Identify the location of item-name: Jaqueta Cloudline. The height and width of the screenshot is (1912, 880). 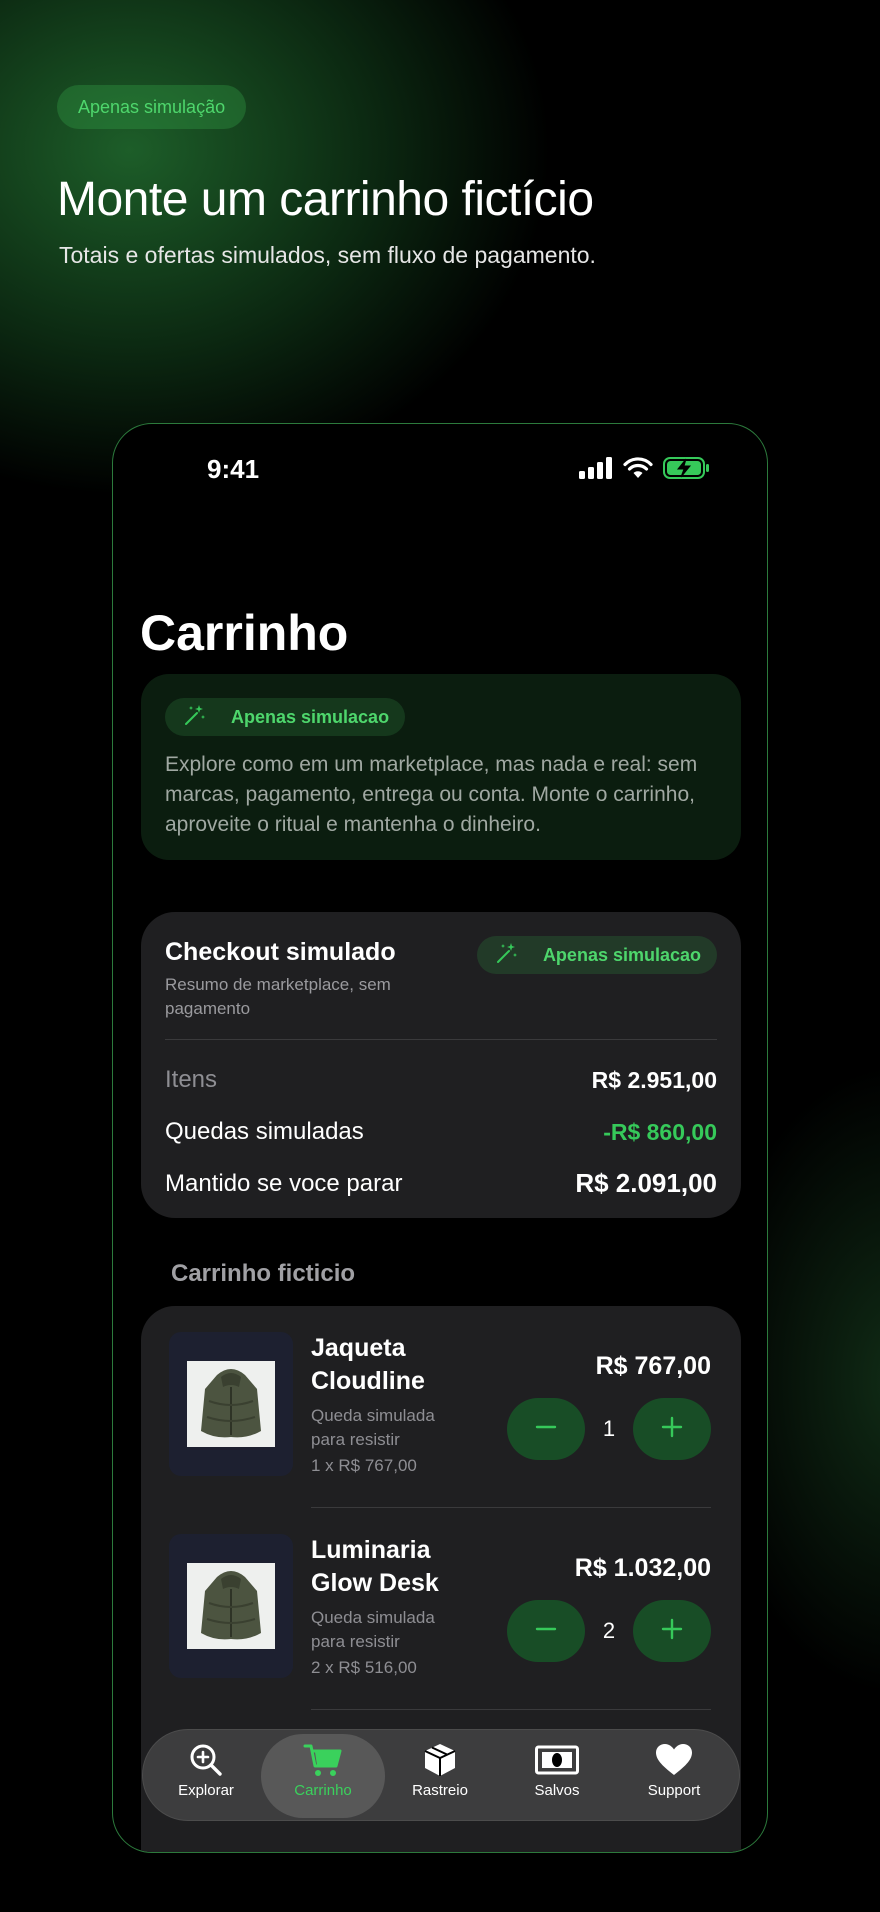
(368, 1364).